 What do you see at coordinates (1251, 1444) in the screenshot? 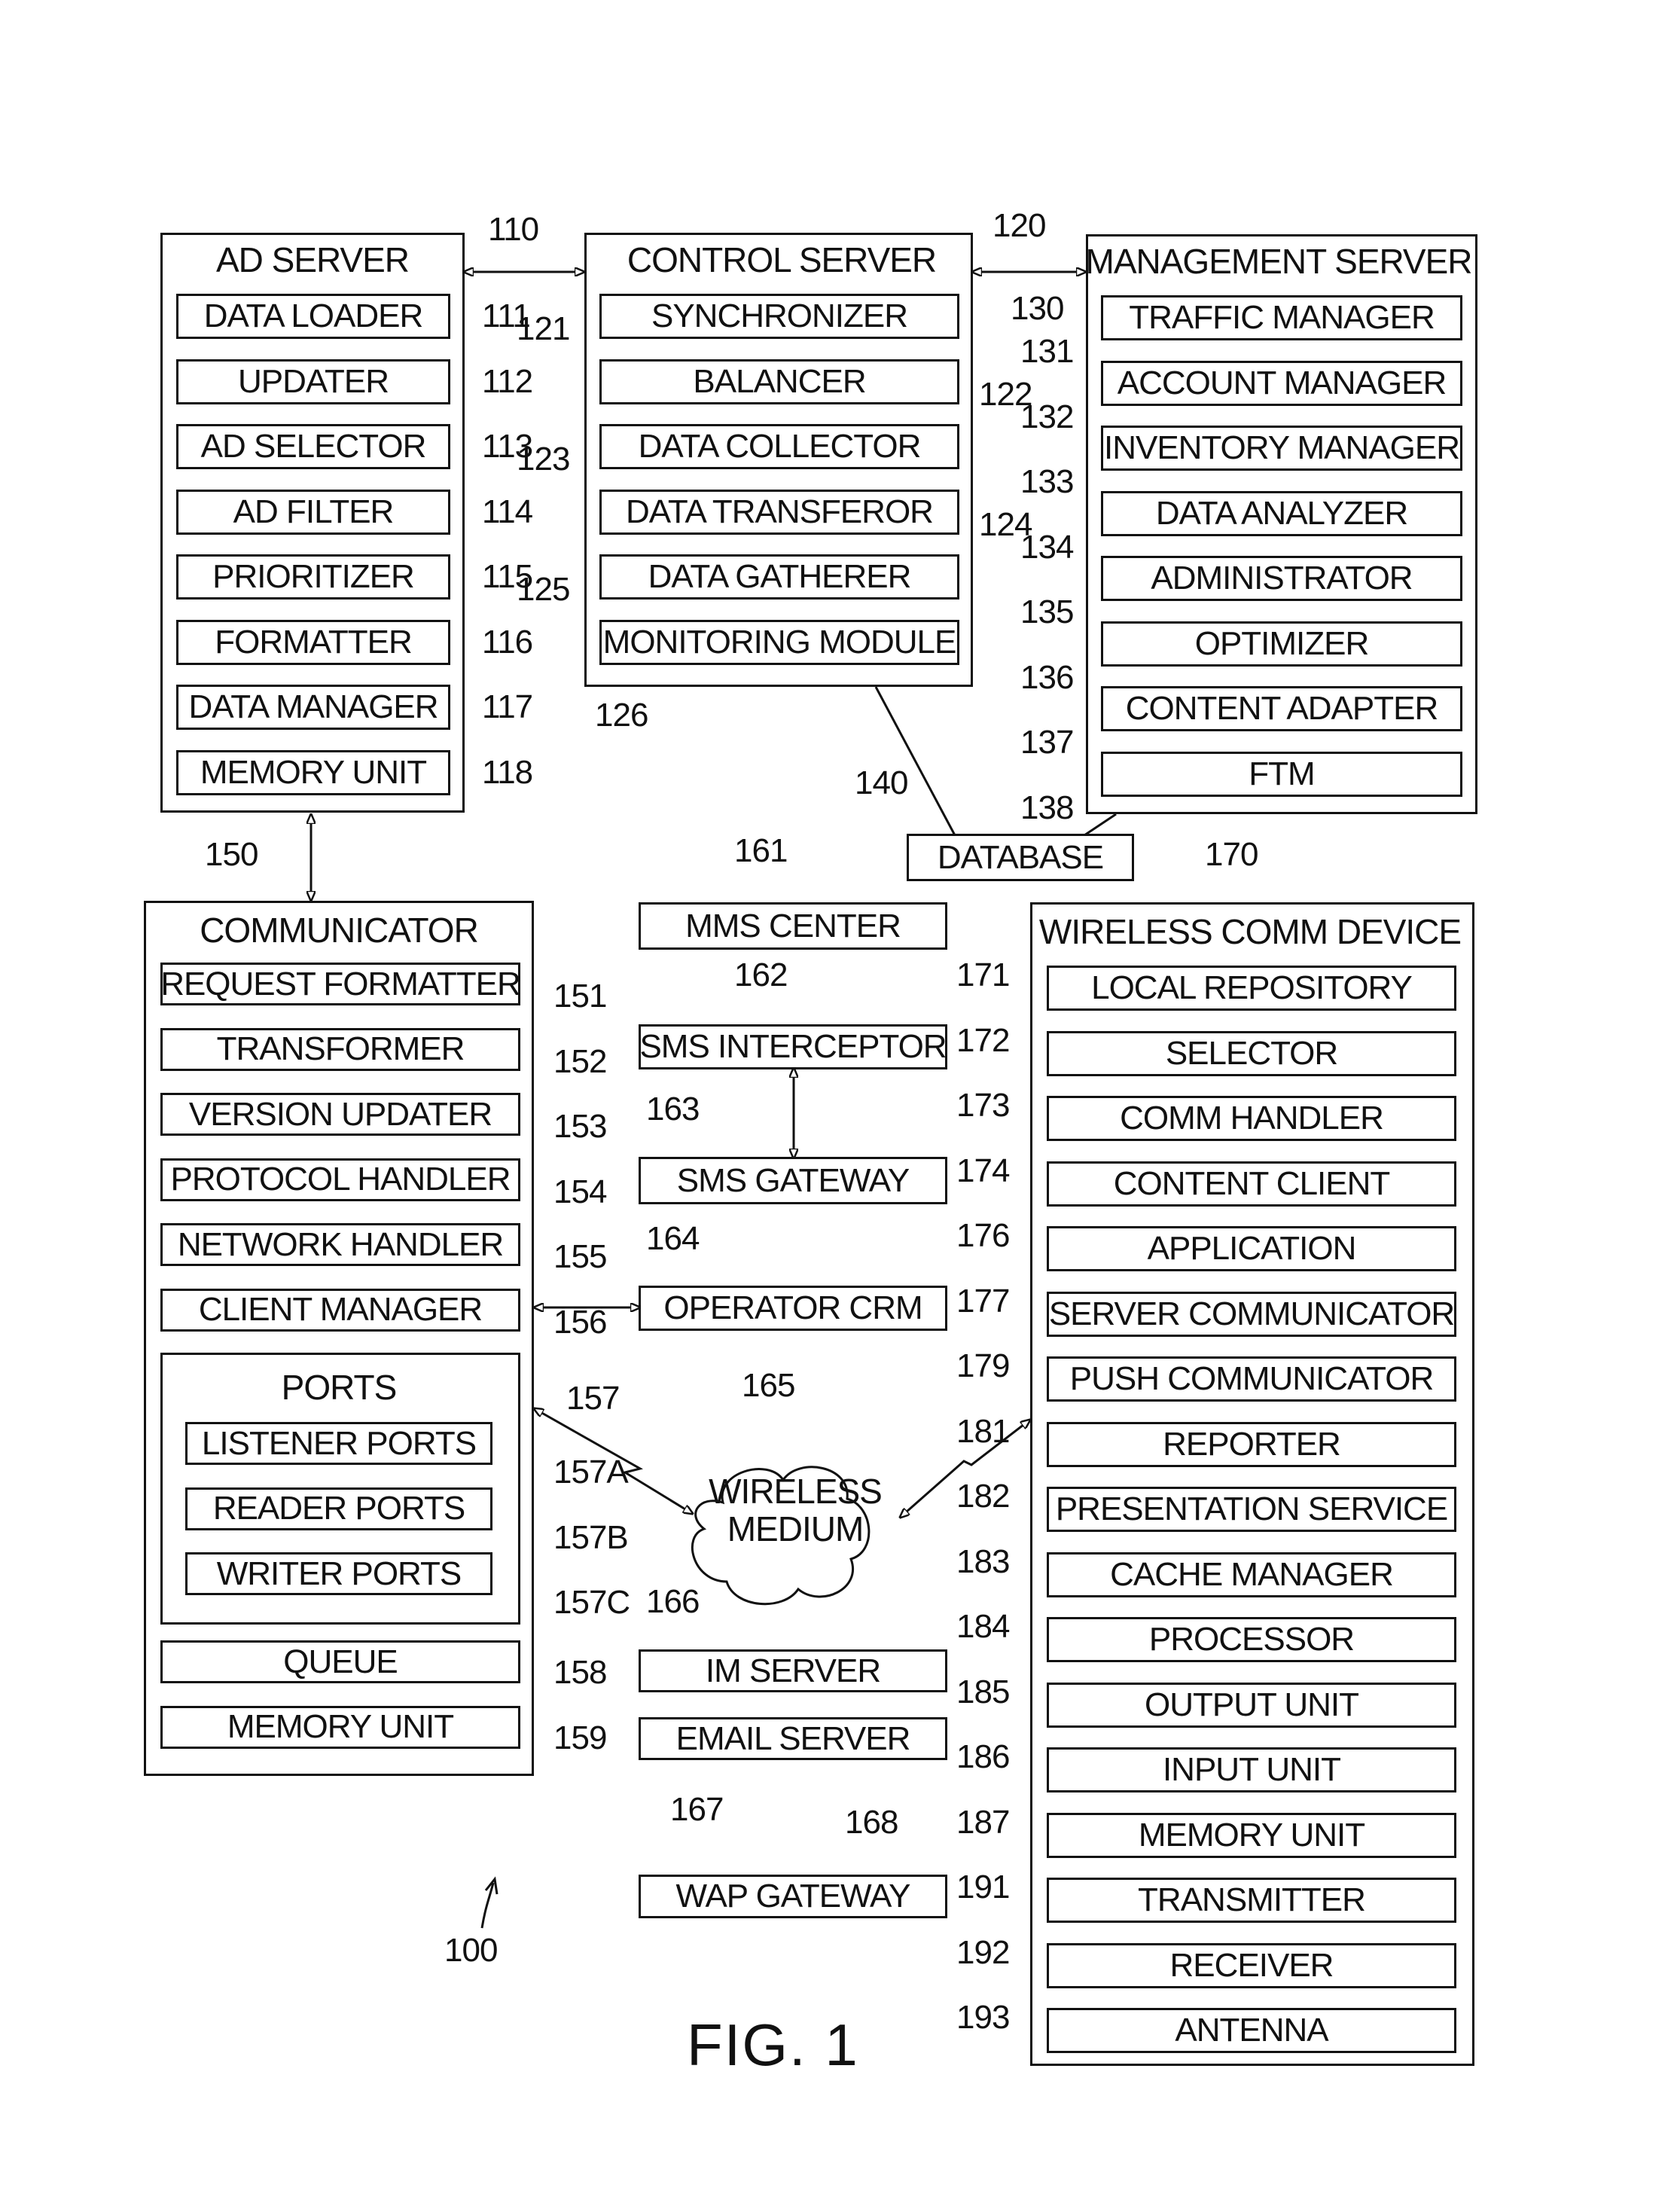
I see `component-box: REPORTER` at bounding box center [1251, 1444].